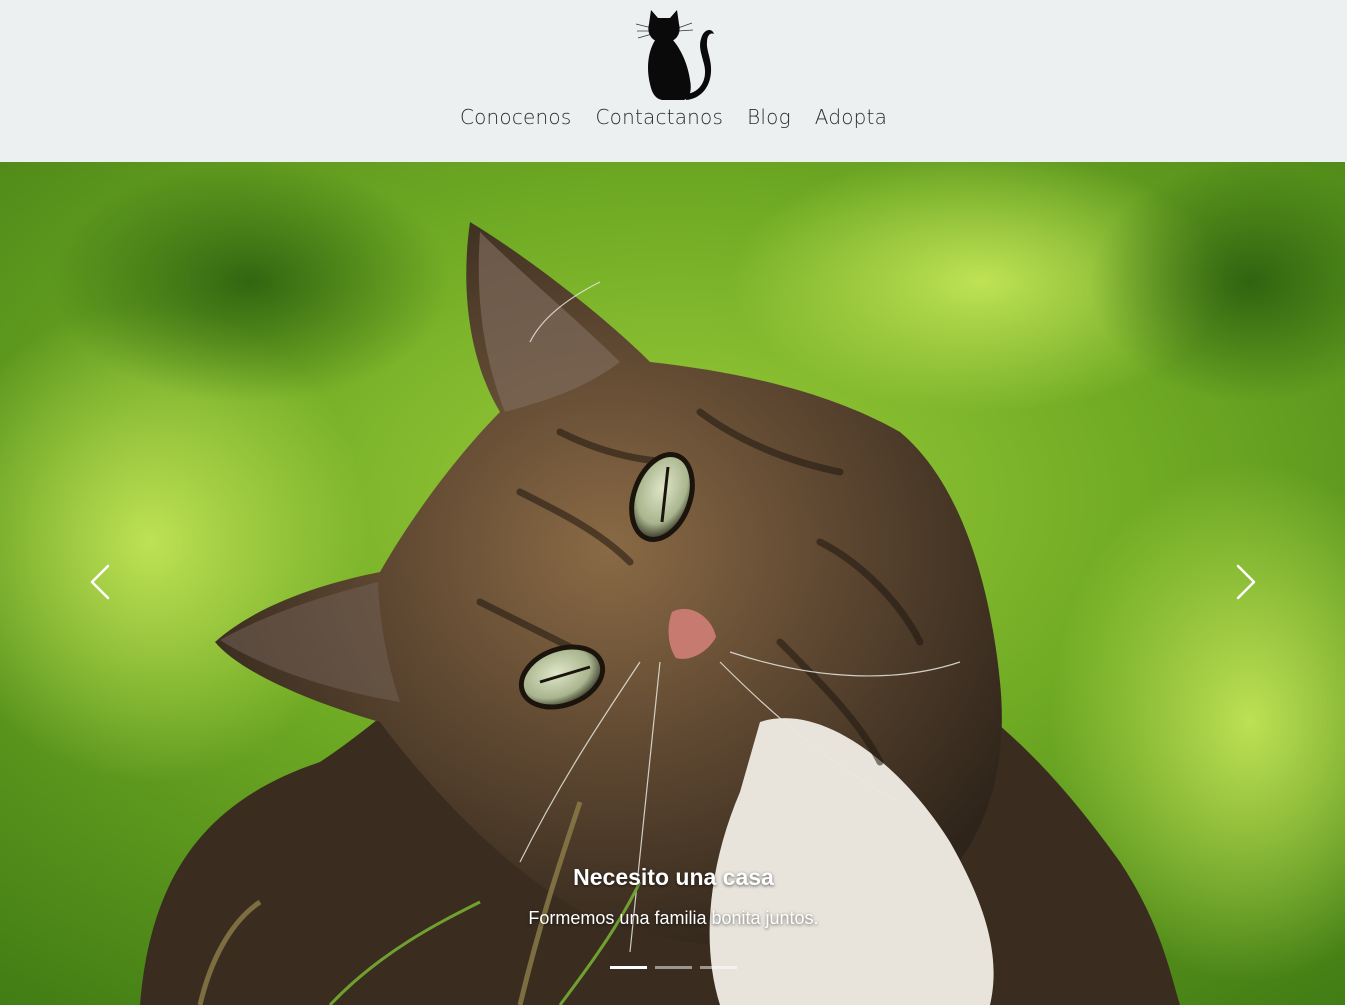 The image size is (1347, 1008). I want to click on carousel-indicators, so click(673, 967).